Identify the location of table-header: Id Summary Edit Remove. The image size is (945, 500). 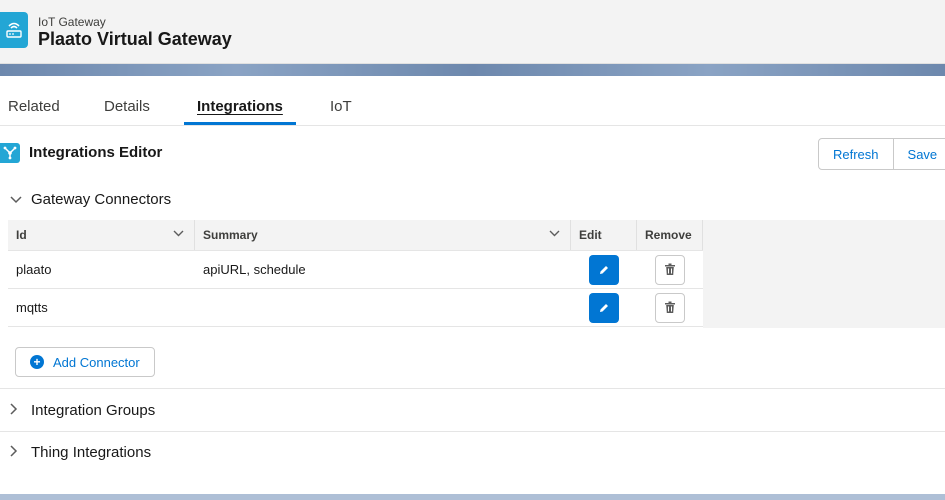
(355, 235).